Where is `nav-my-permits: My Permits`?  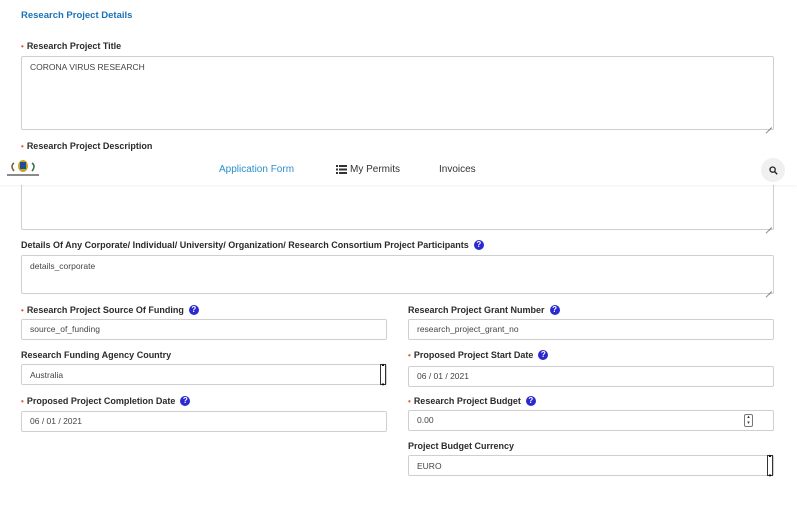
nav-my-permits: My Permits is located at coordinates (368, 169).